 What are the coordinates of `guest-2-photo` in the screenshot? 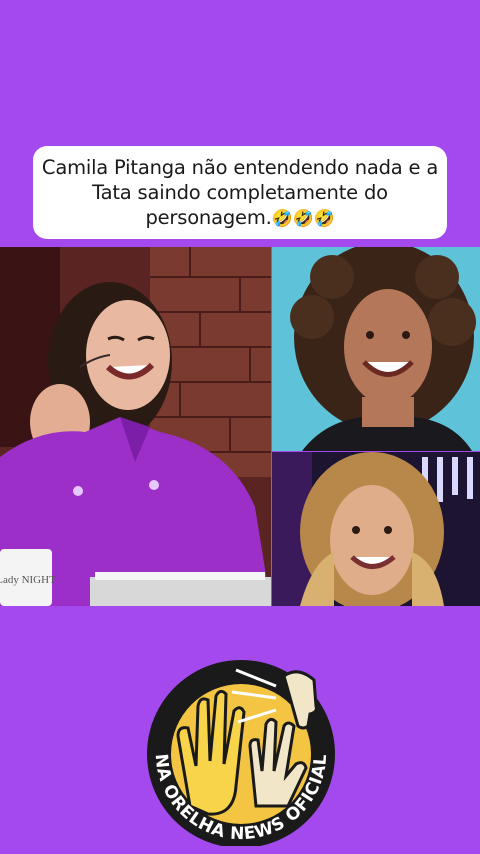 It's located at (376, 529).